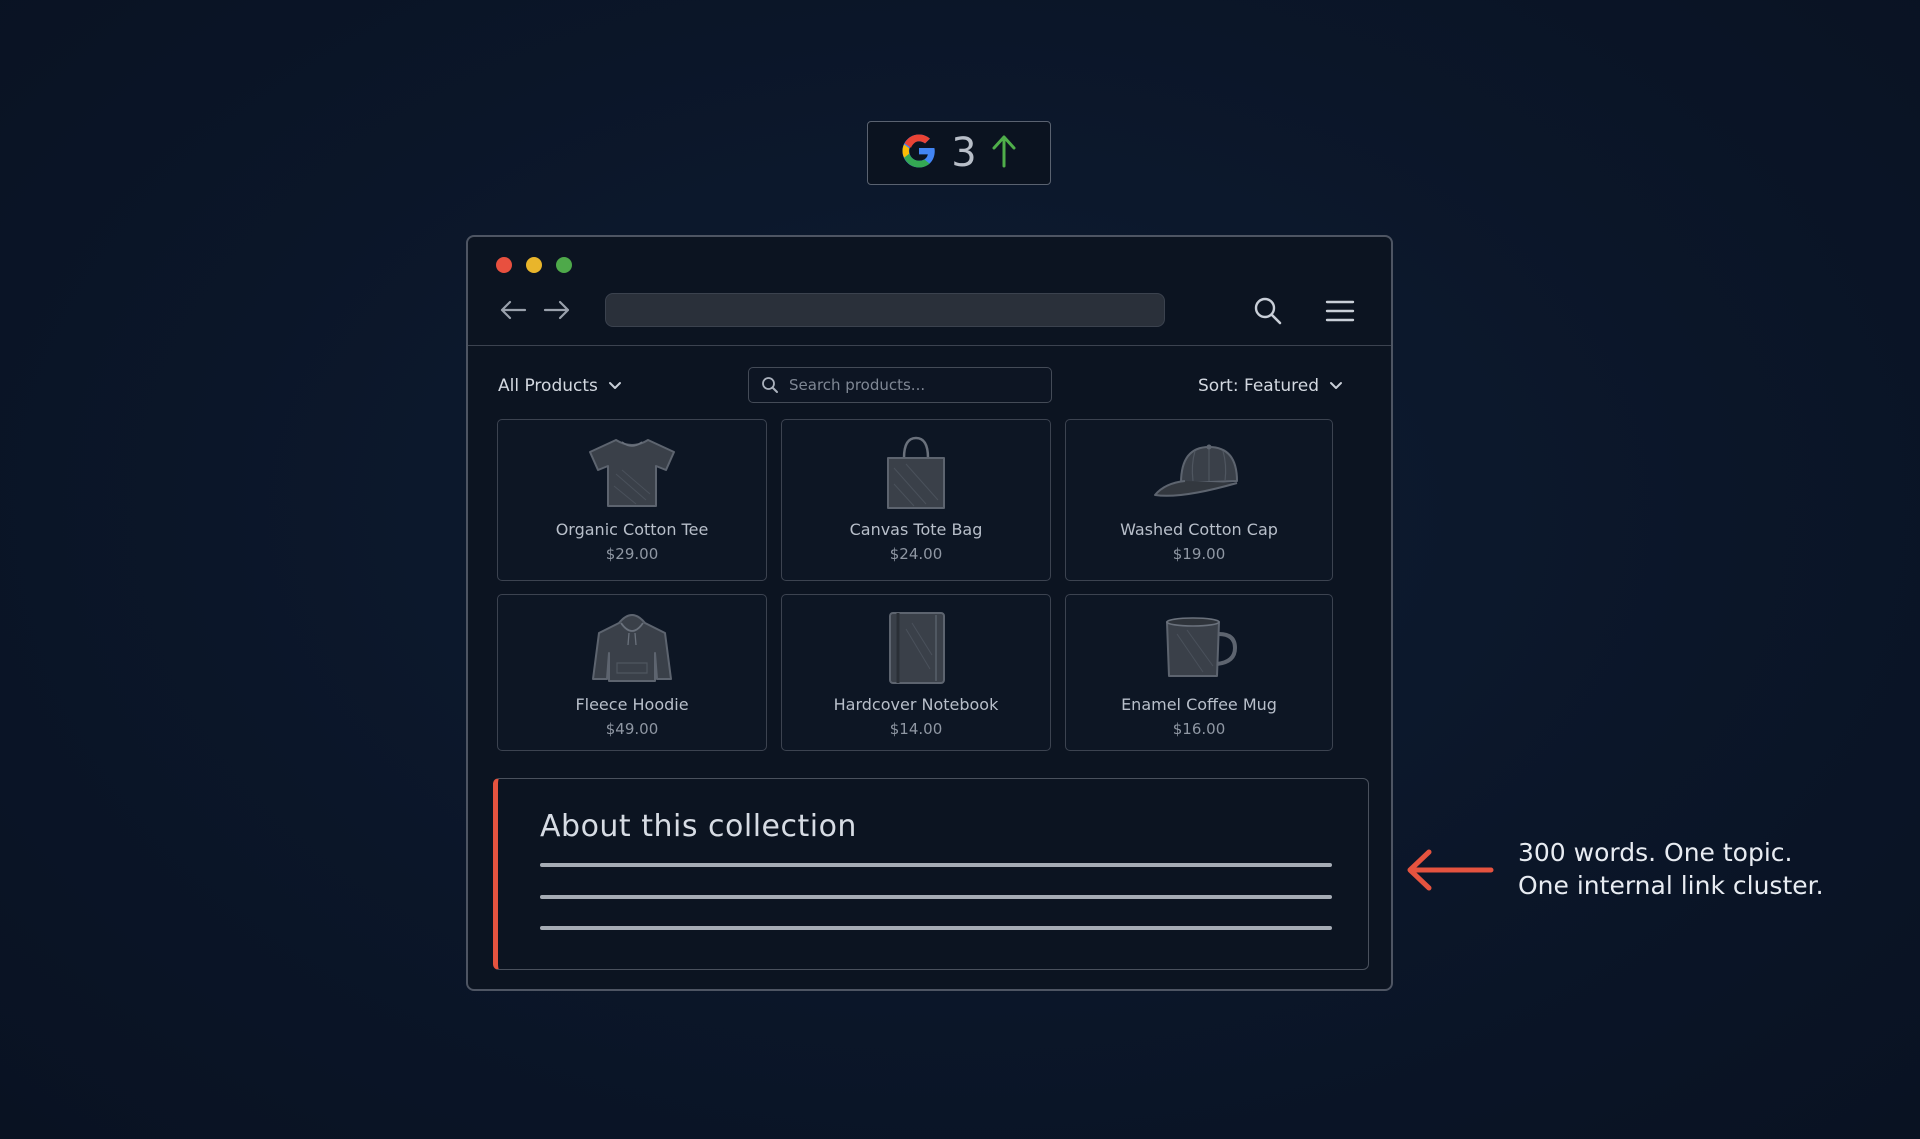  I want to click on product-name: Fleece Hoodie, so click(632, 704).